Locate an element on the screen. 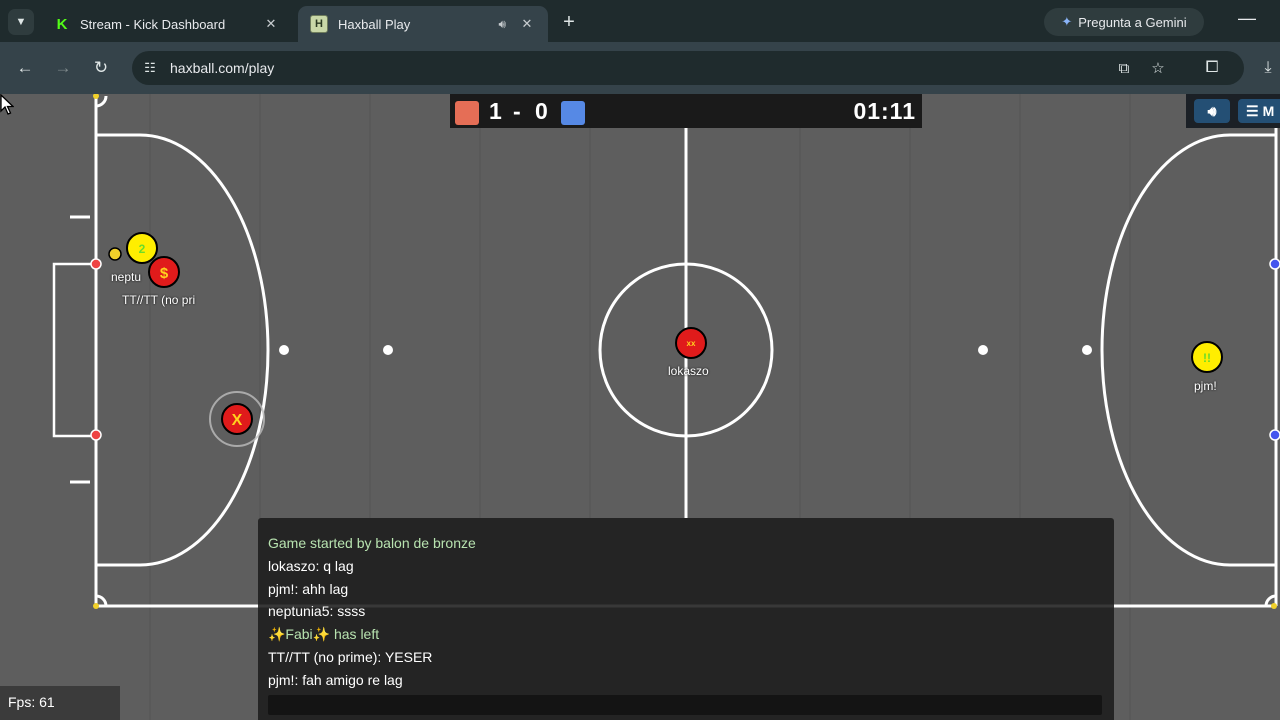  tab-title: Stream - Kick Dashboard is located at coordinates (153, 24).